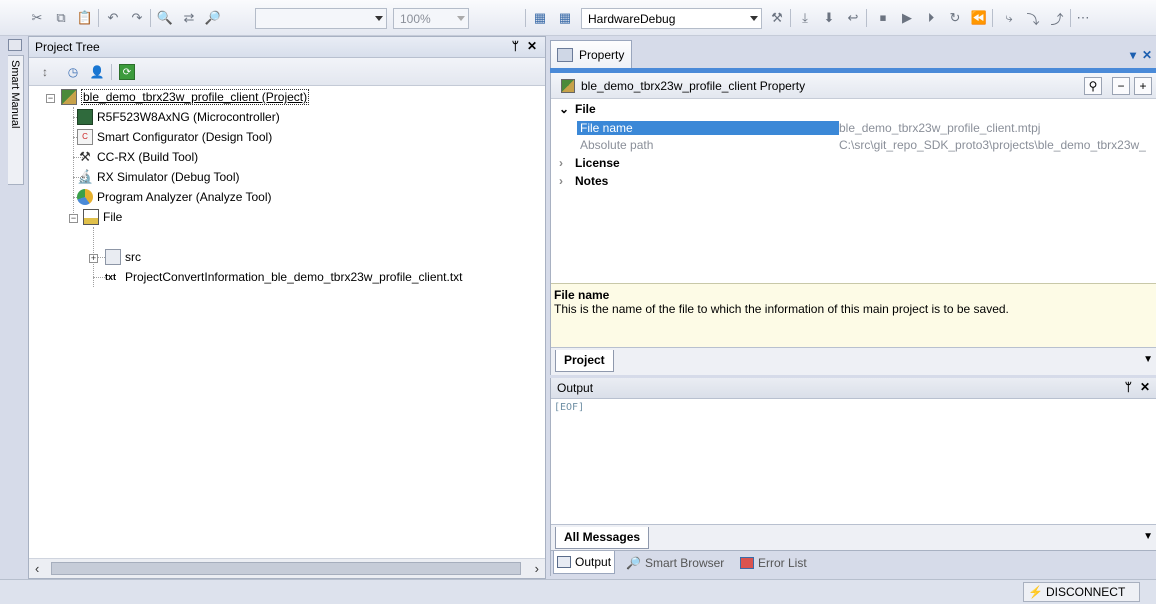  What do you see at coordinates (123, 257) in the screenshot?
I see `tree-node-src: src` at bounding box center [123, 257].